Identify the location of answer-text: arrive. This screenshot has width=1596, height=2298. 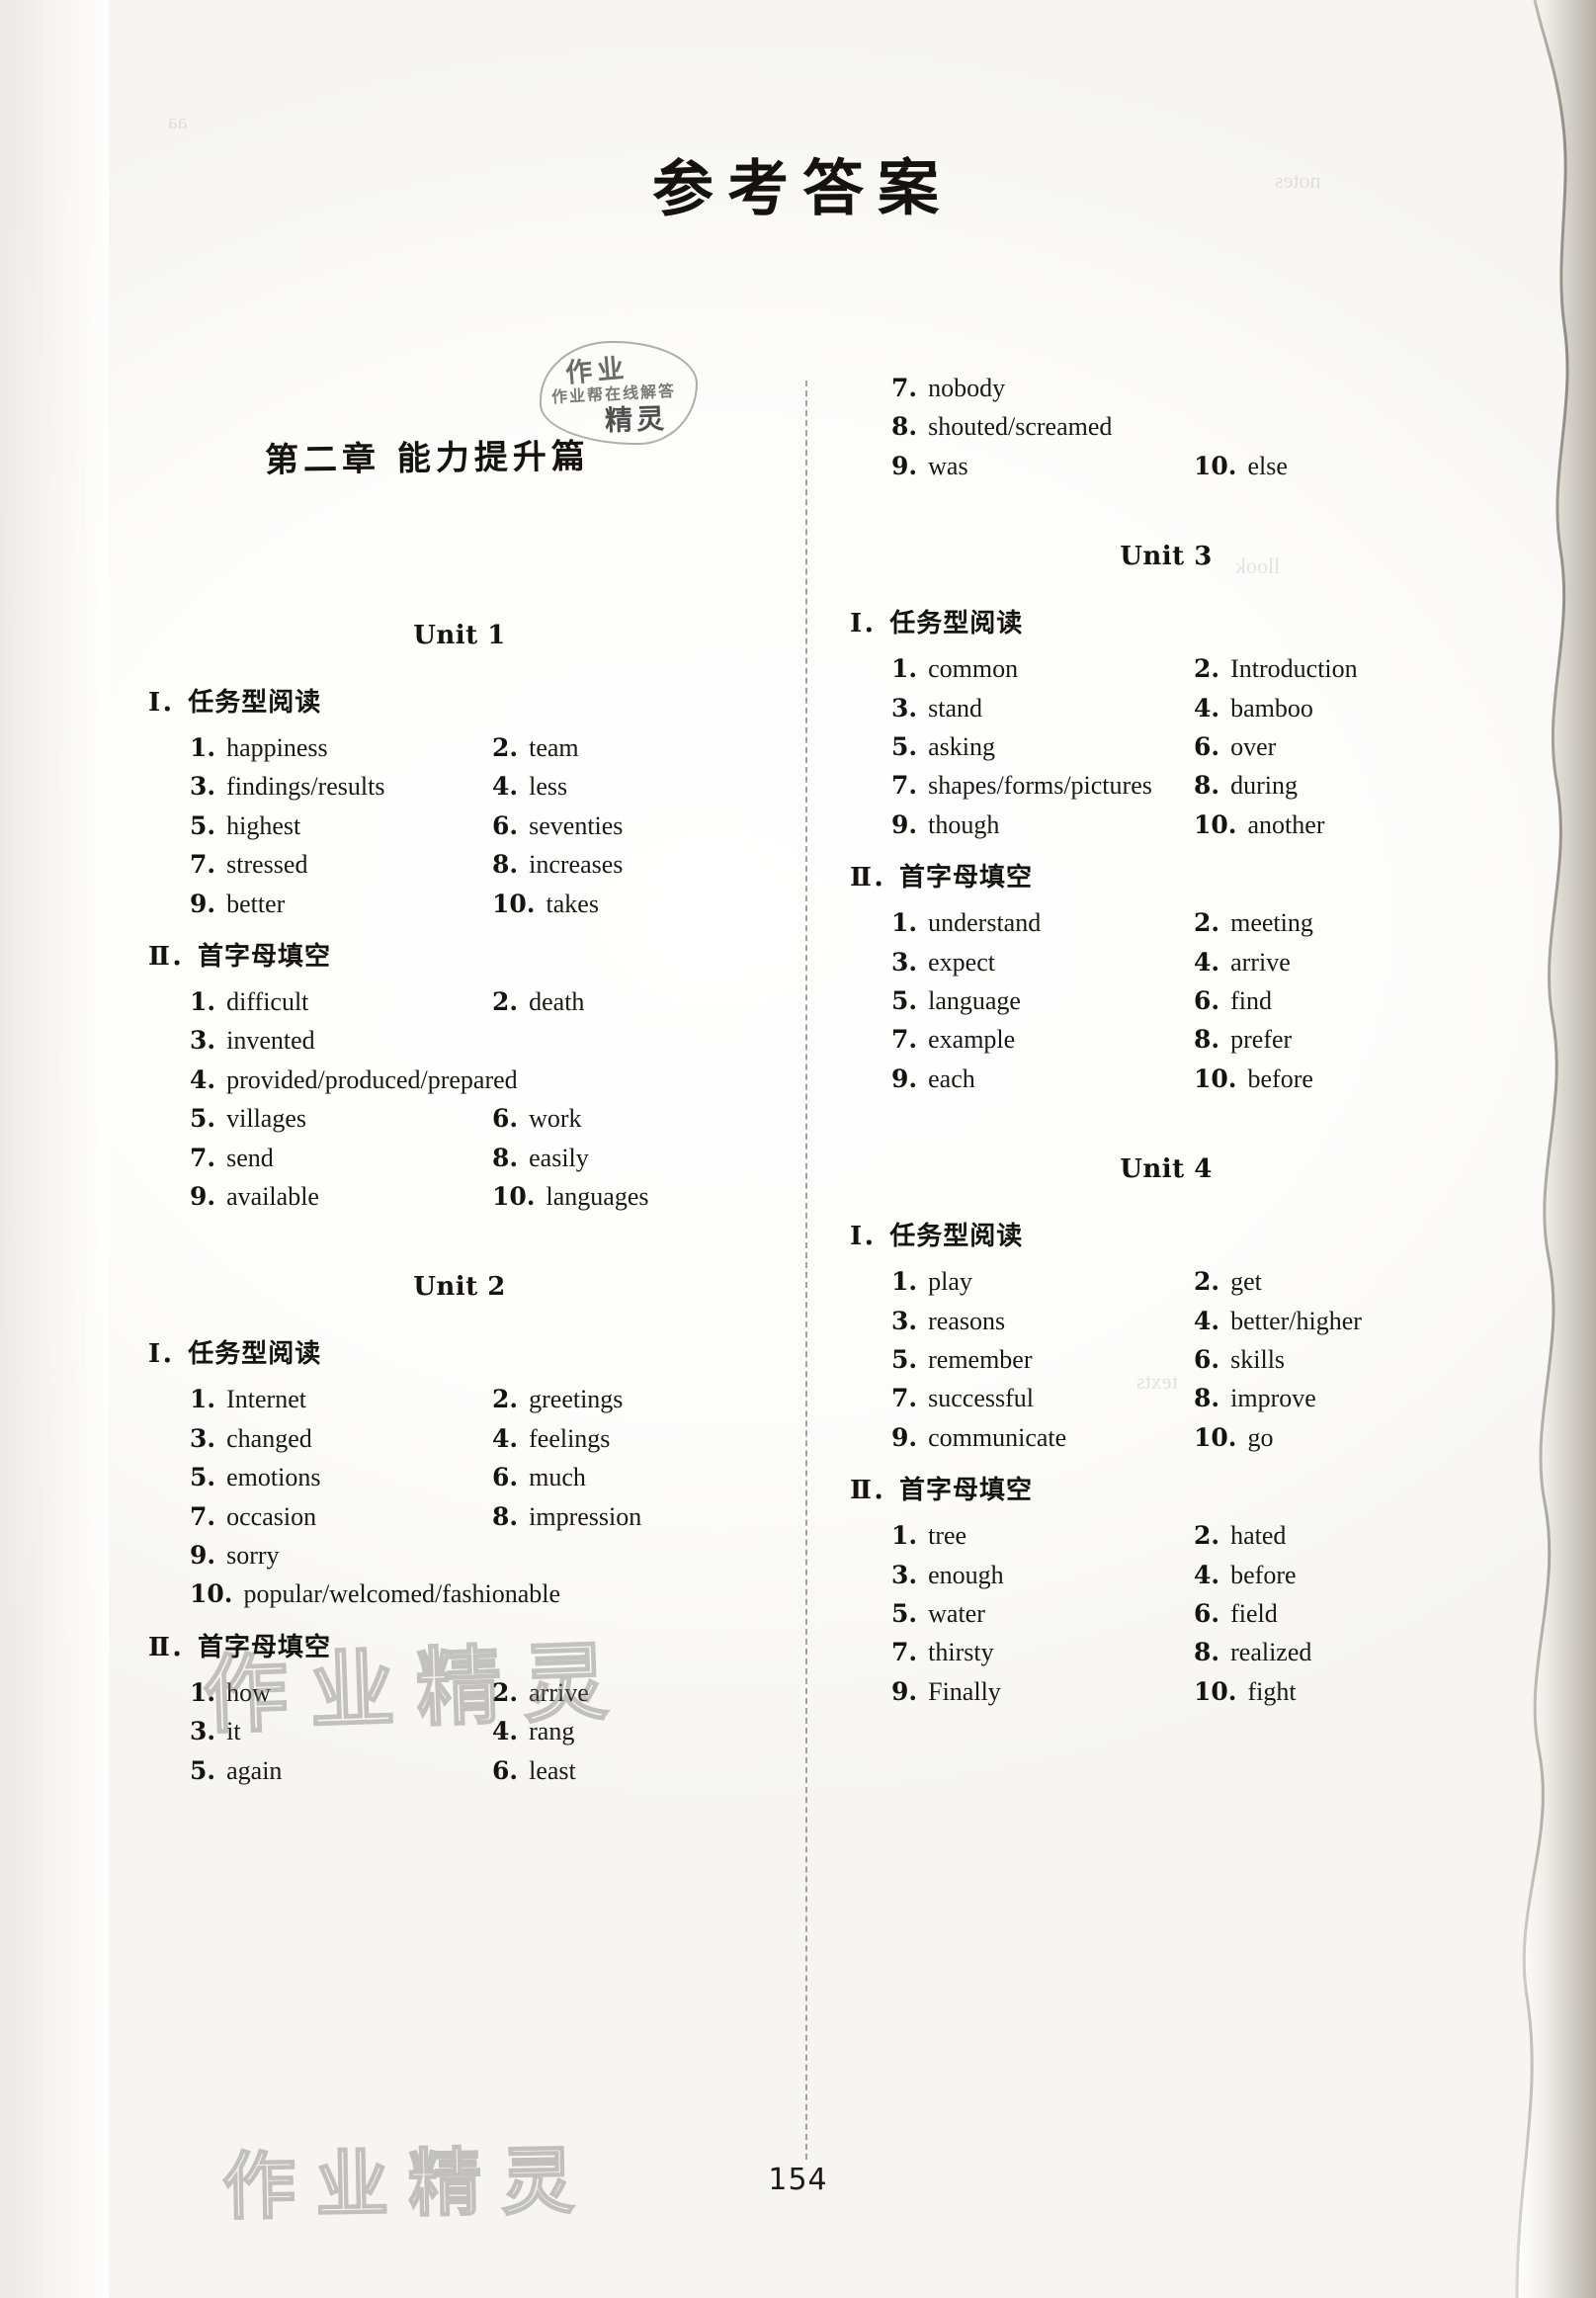
(1260, 962).